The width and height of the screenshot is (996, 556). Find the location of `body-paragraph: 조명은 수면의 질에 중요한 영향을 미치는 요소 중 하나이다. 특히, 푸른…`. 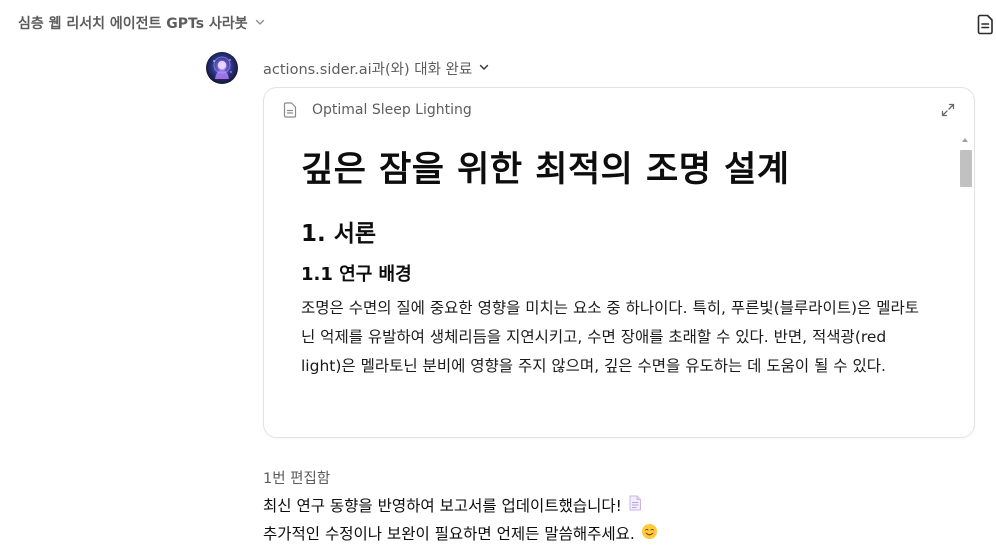

body-paragraph: 조명은 수면의 질에 중요한 영향을 미치는 요소 중 하나이다. 특히, 푸른… is located at coordinates (610, 337).